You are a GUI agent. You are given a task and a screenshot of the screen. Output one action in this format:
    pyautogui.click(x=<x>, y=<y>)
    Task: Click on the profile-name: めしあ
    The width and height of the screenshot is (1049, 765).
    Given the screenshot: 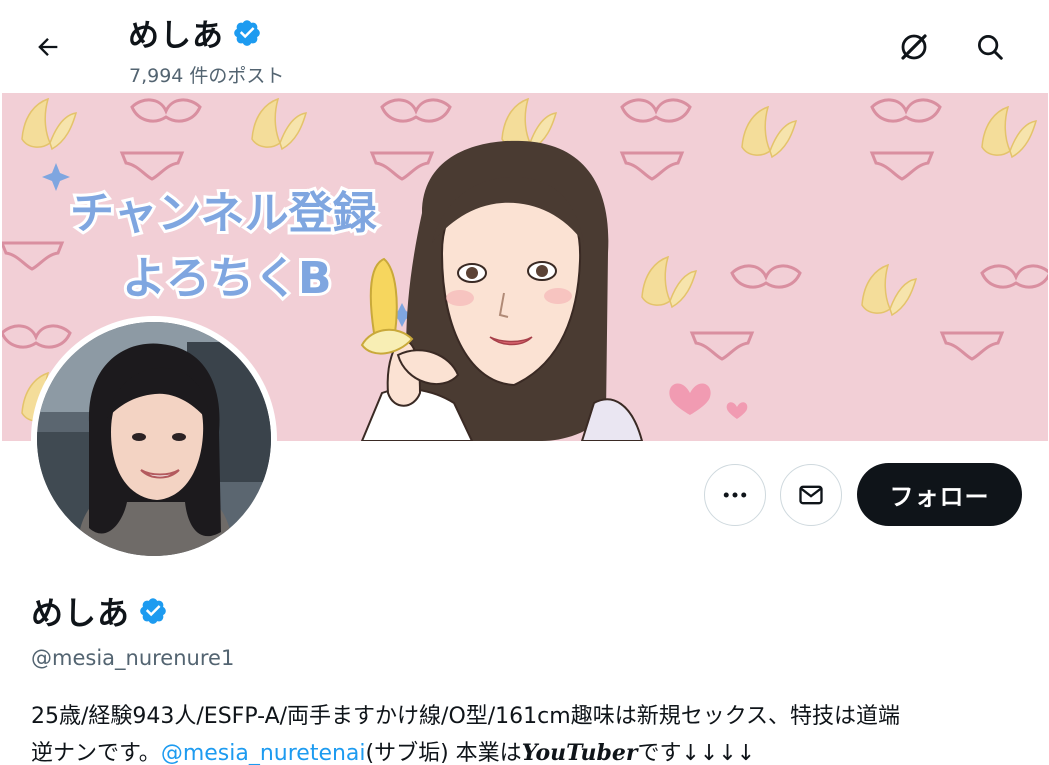 What is the action you would take?
    pyautogui.click(x=99, y=611)
    